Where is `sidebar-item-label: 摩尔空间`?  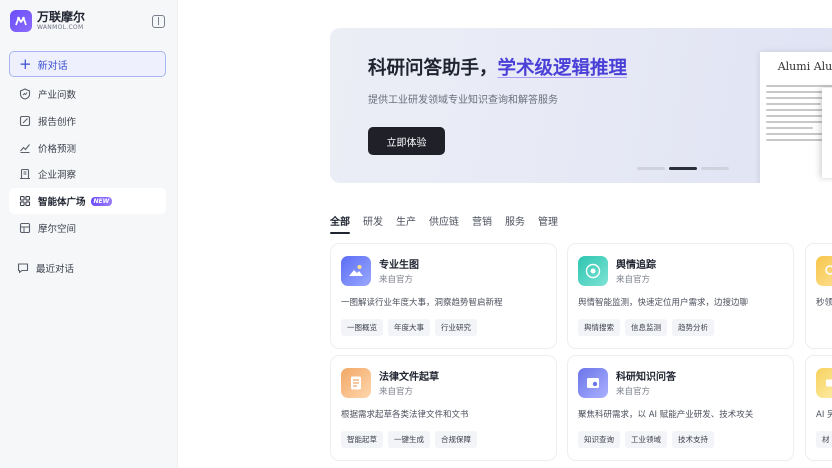
sidebar-item-label: 摩尔空间 is located at coordinates (57, 229).